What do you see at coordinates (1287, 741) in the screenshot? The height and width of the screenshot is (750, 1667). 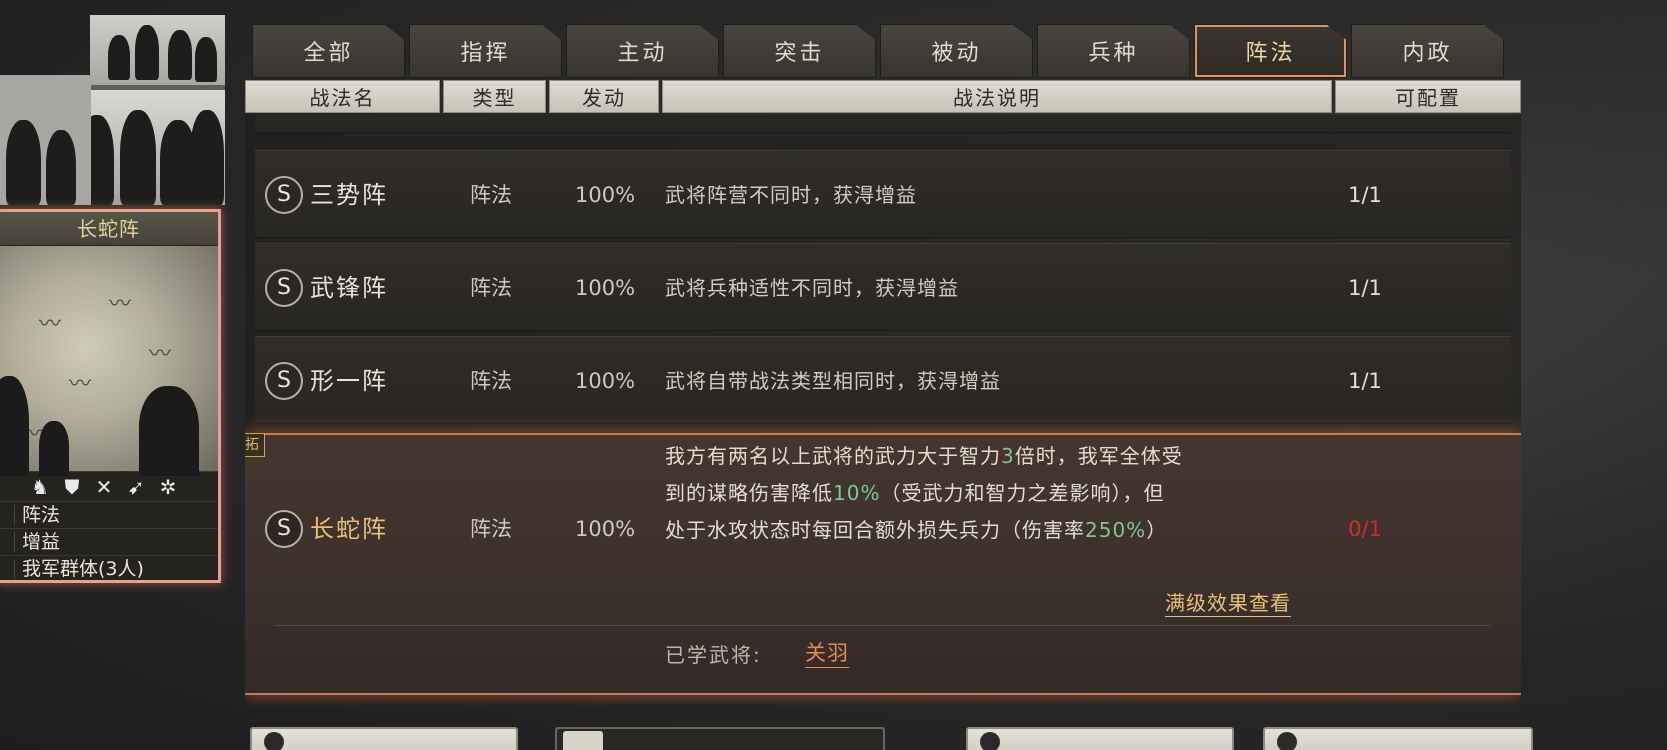 I see `sort-icon` at bounding box center [1287, 741].